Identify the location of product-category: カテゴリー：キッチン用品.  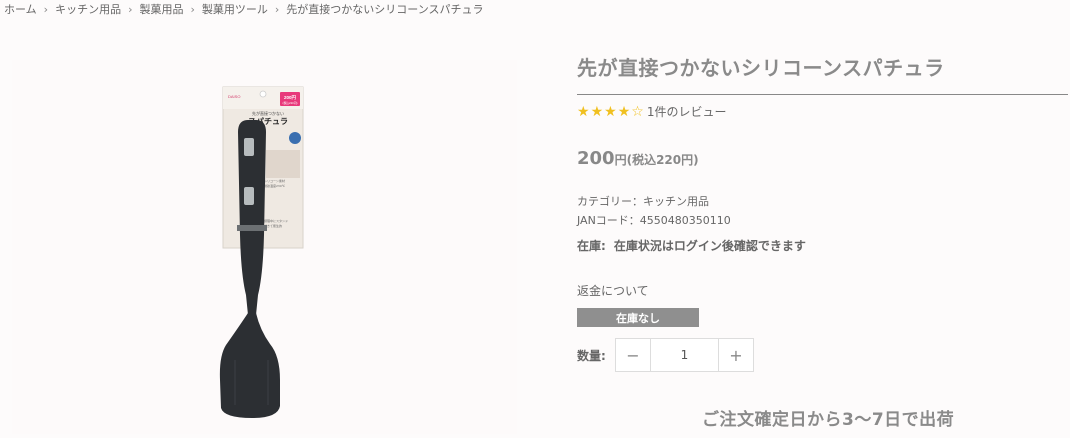
(643, 201).